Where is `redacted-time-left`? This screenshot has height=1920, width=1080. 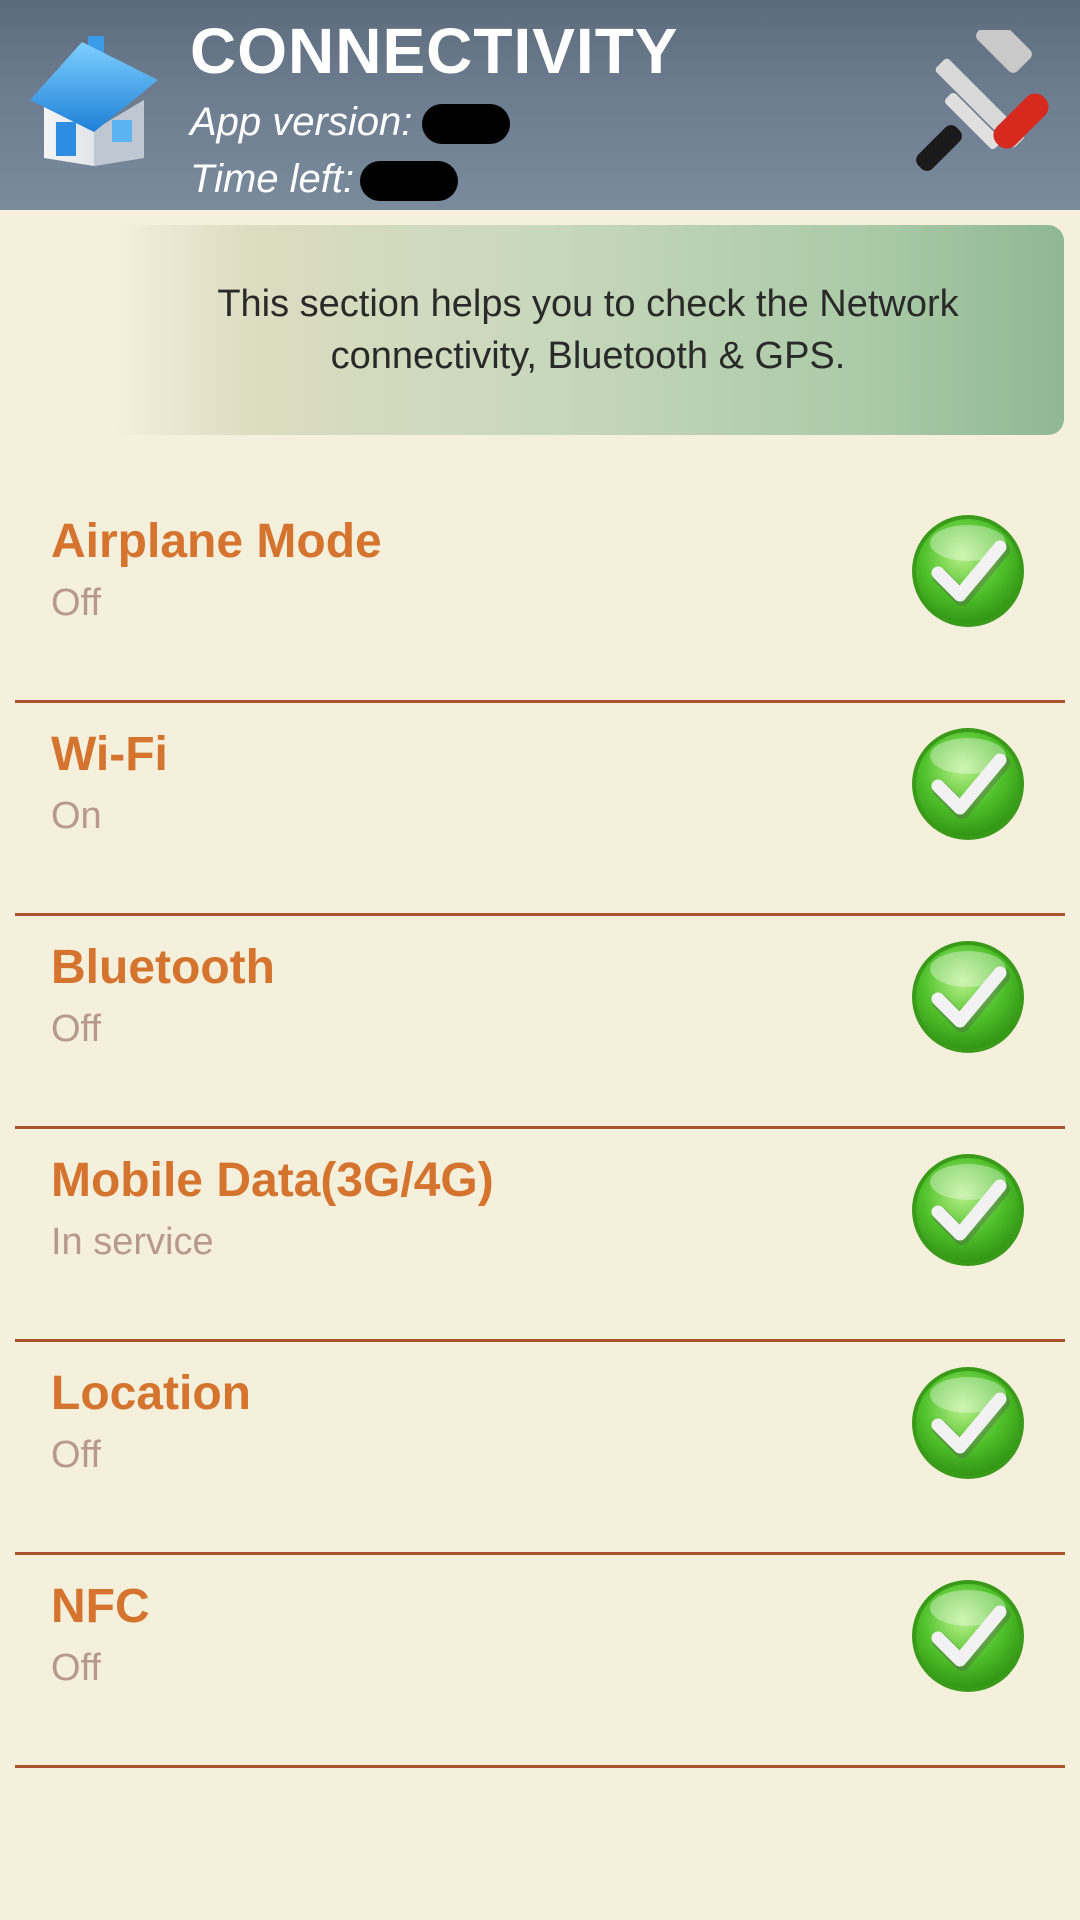 redacted-time-left is located at coordinates (409, 181).